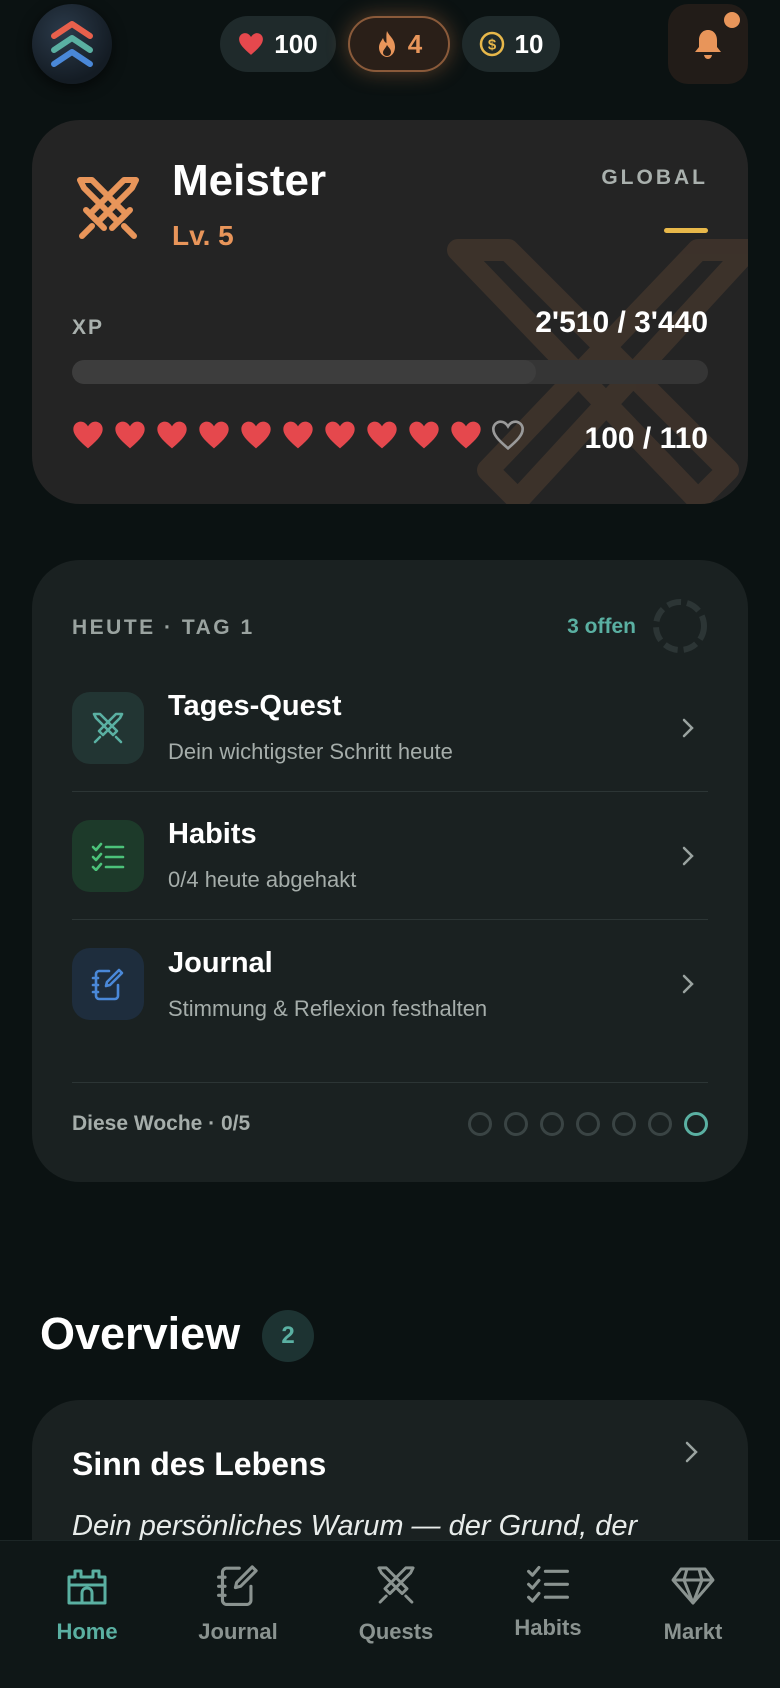 The height and width of the screenshot is (1688, 780). I want to click on chevrons-up-icon, so click(72, 44).